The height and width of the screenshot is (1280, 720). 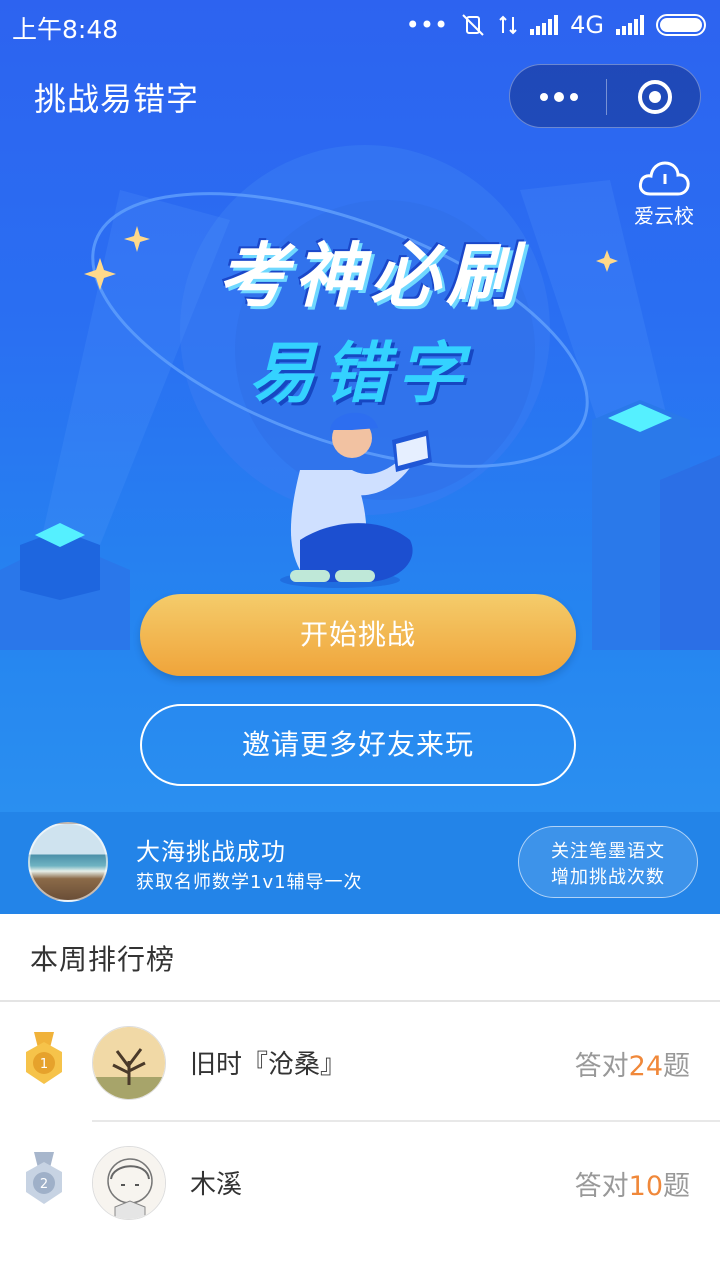 I want to click on vibrate-off-icon, so click(x=473, y=25).